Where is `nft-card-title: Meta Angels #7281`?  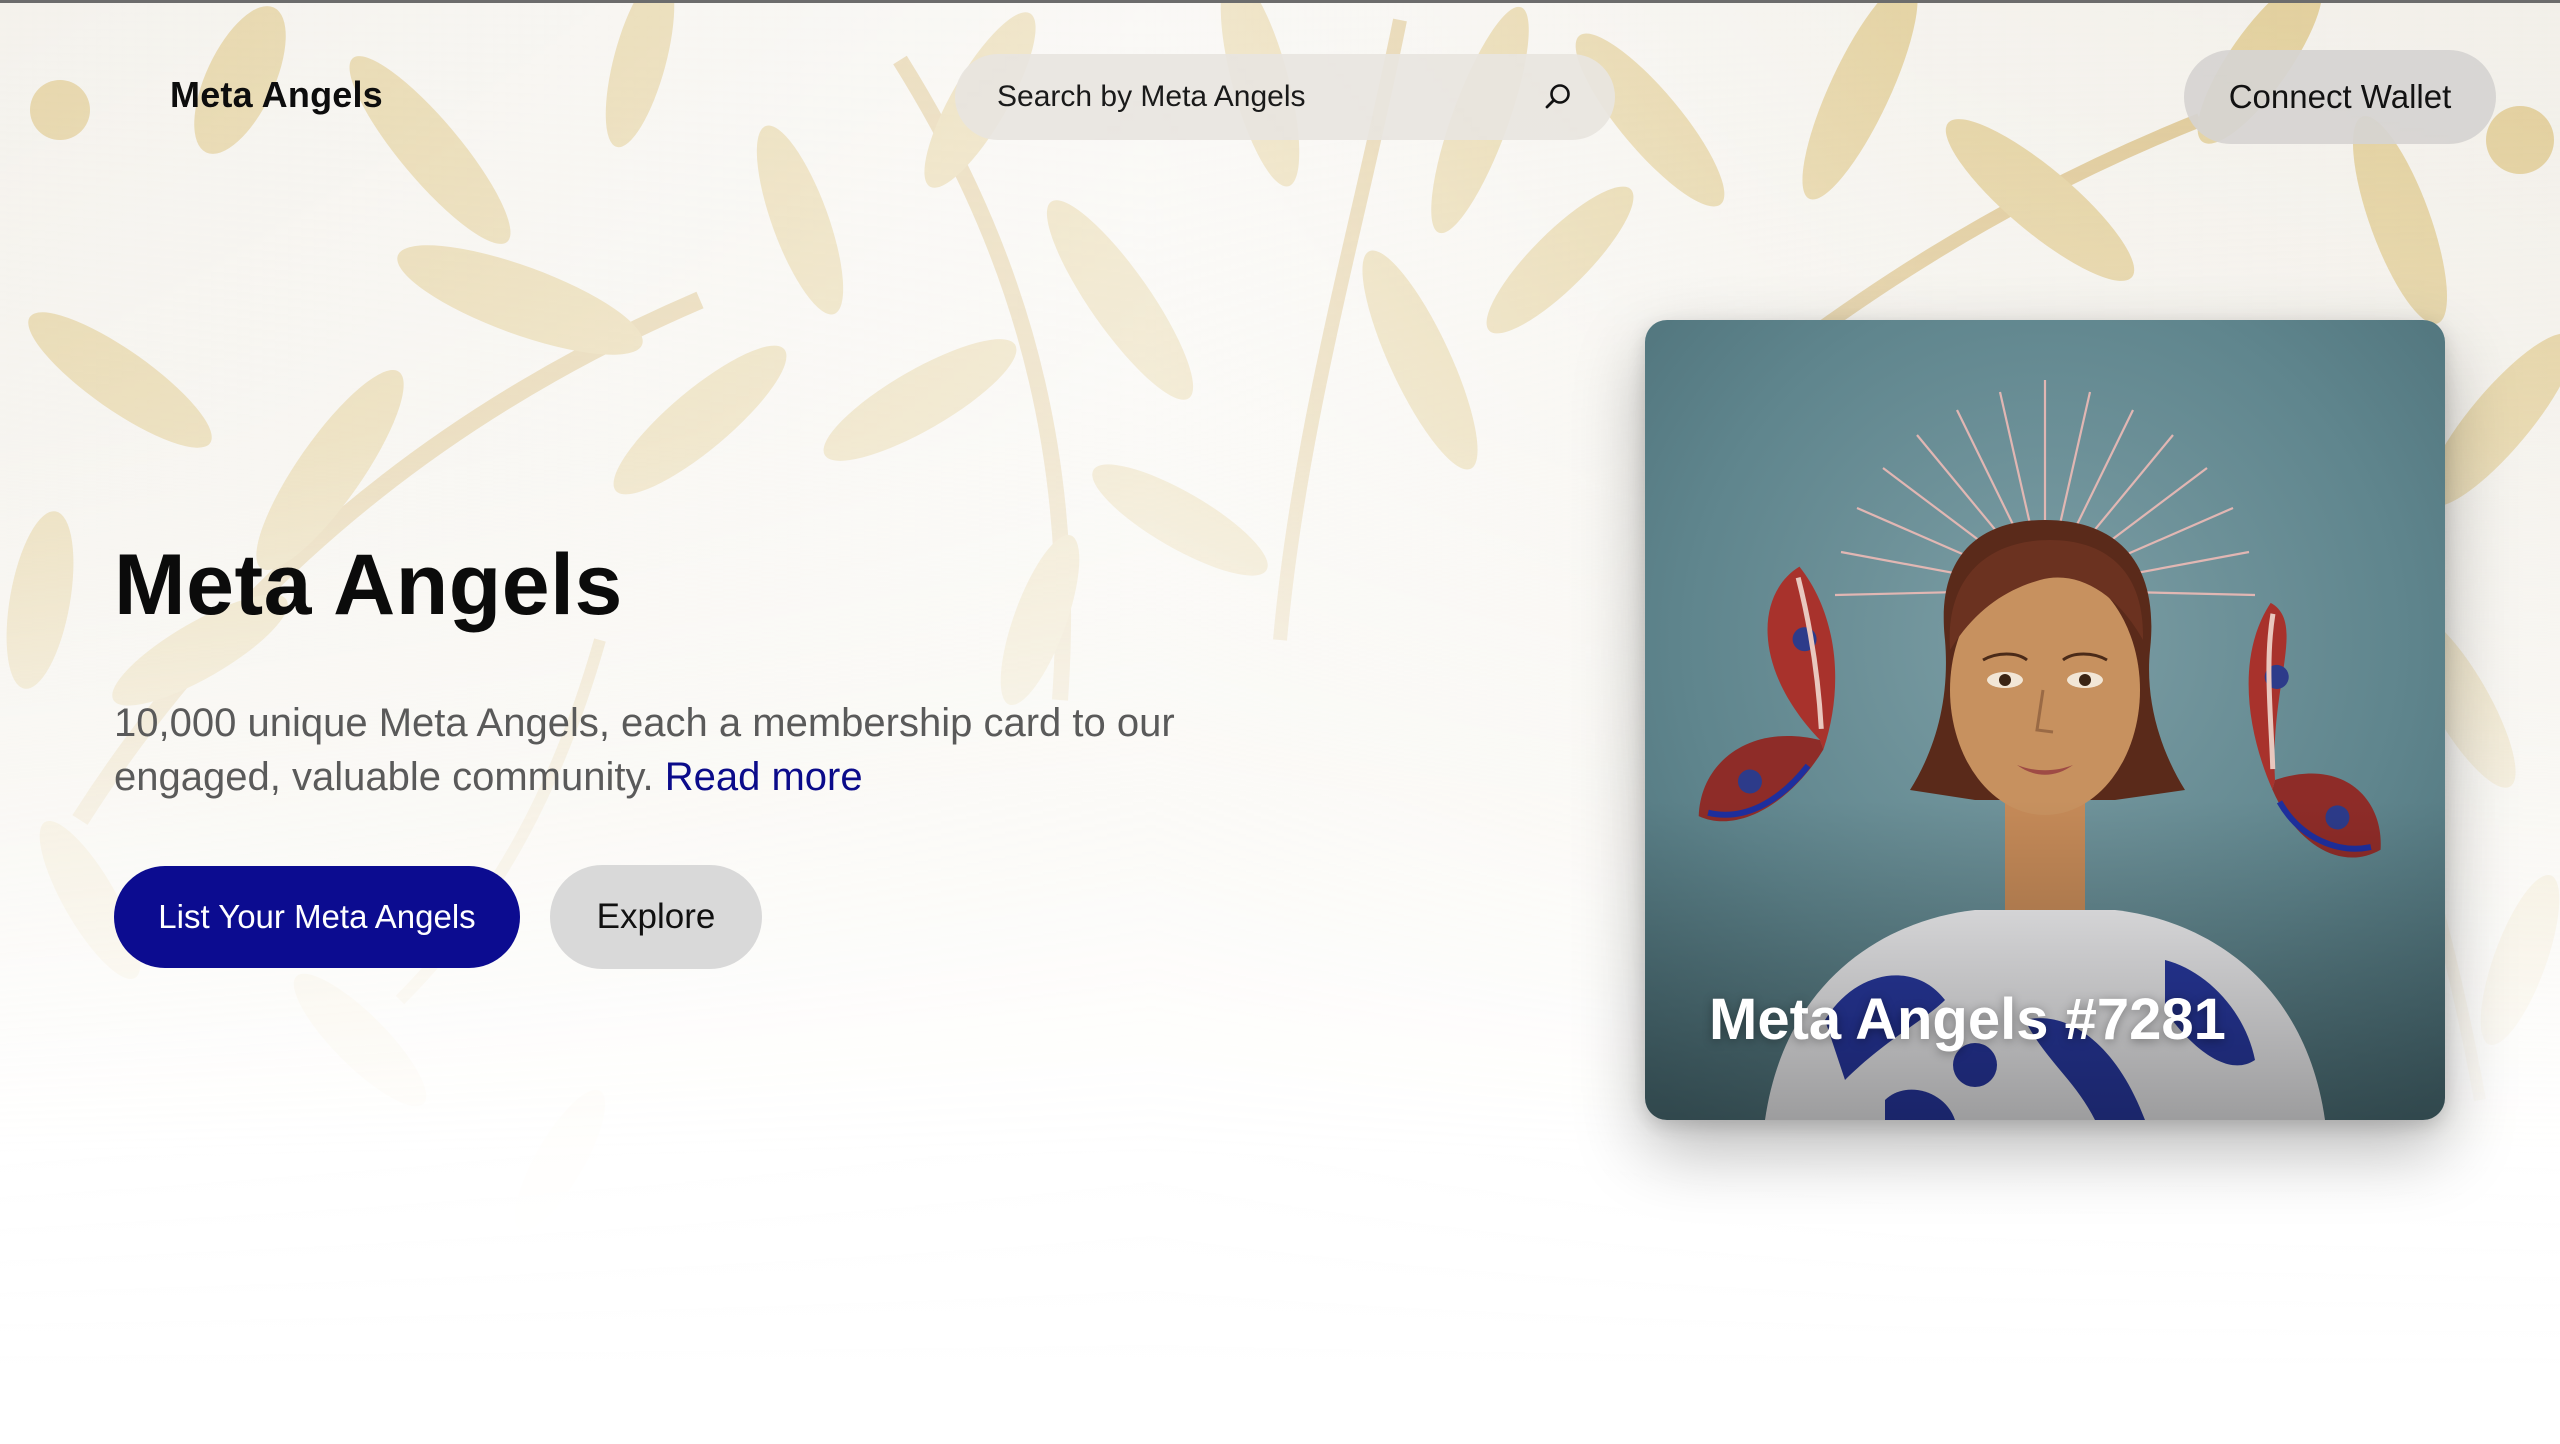 nft-card-title: Meta Angels #7281 is located at coordinates (1967, 1019).